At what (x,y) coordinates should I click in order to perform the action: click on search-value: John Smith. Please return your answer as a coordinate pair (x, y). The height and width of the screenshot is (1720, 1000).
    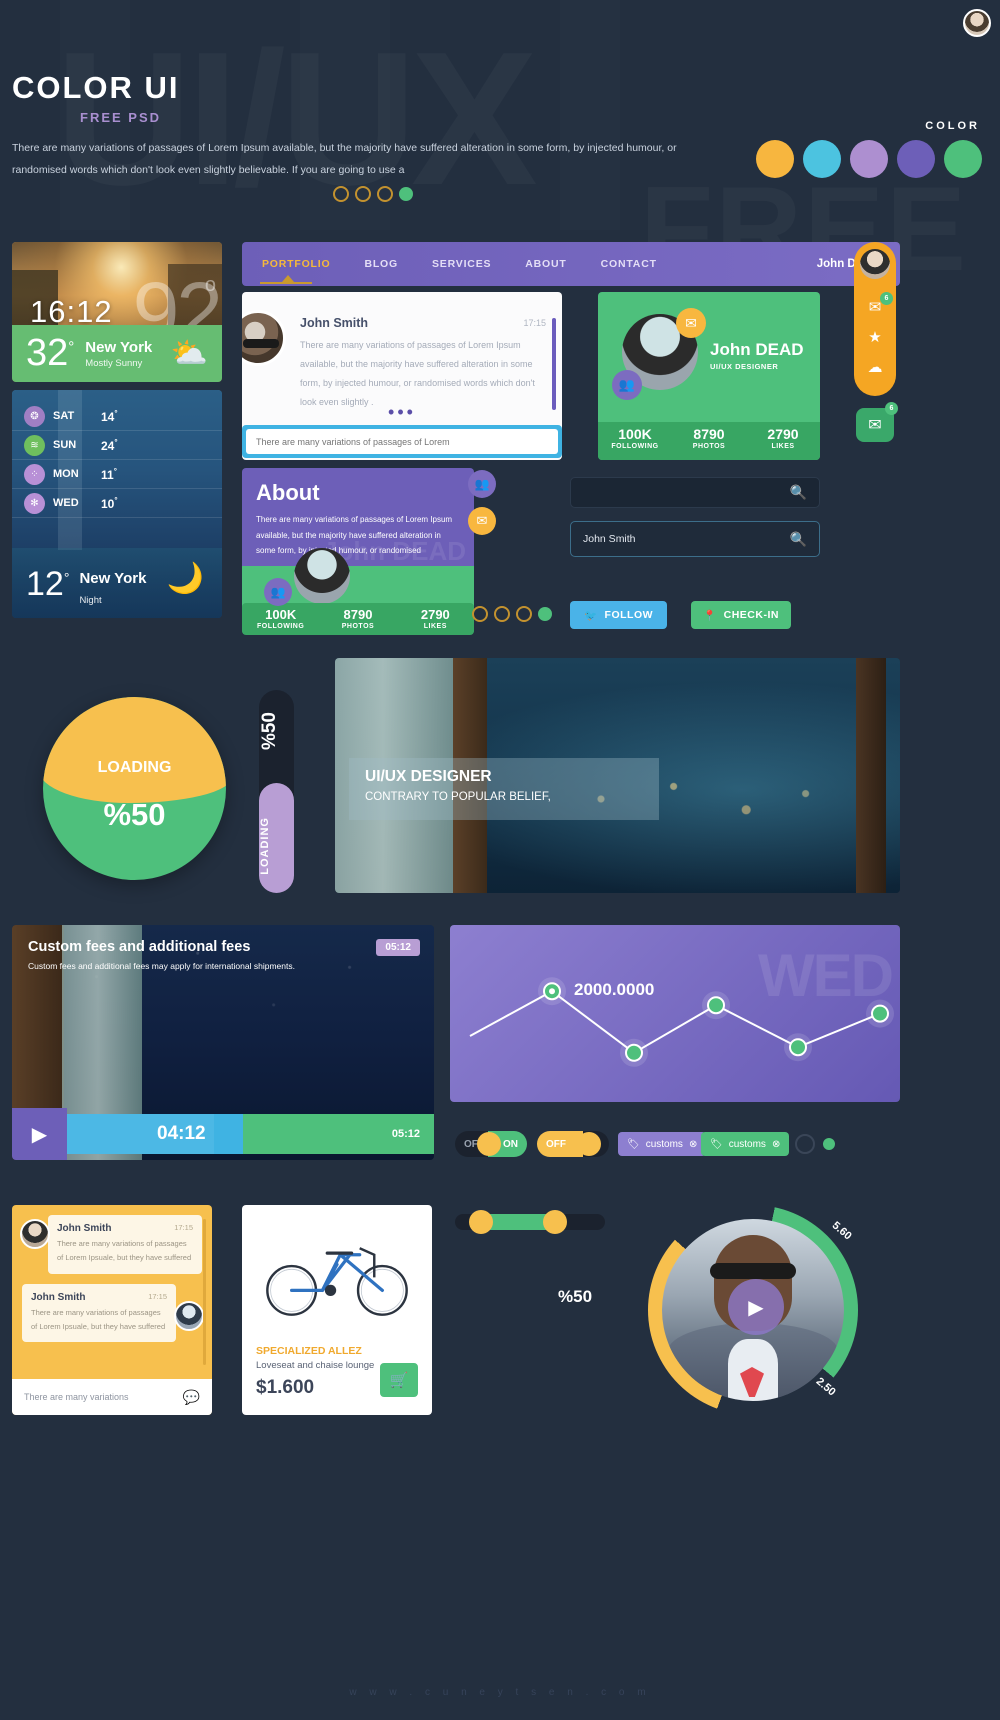
    Looking at the image, I should click on (609, 539).